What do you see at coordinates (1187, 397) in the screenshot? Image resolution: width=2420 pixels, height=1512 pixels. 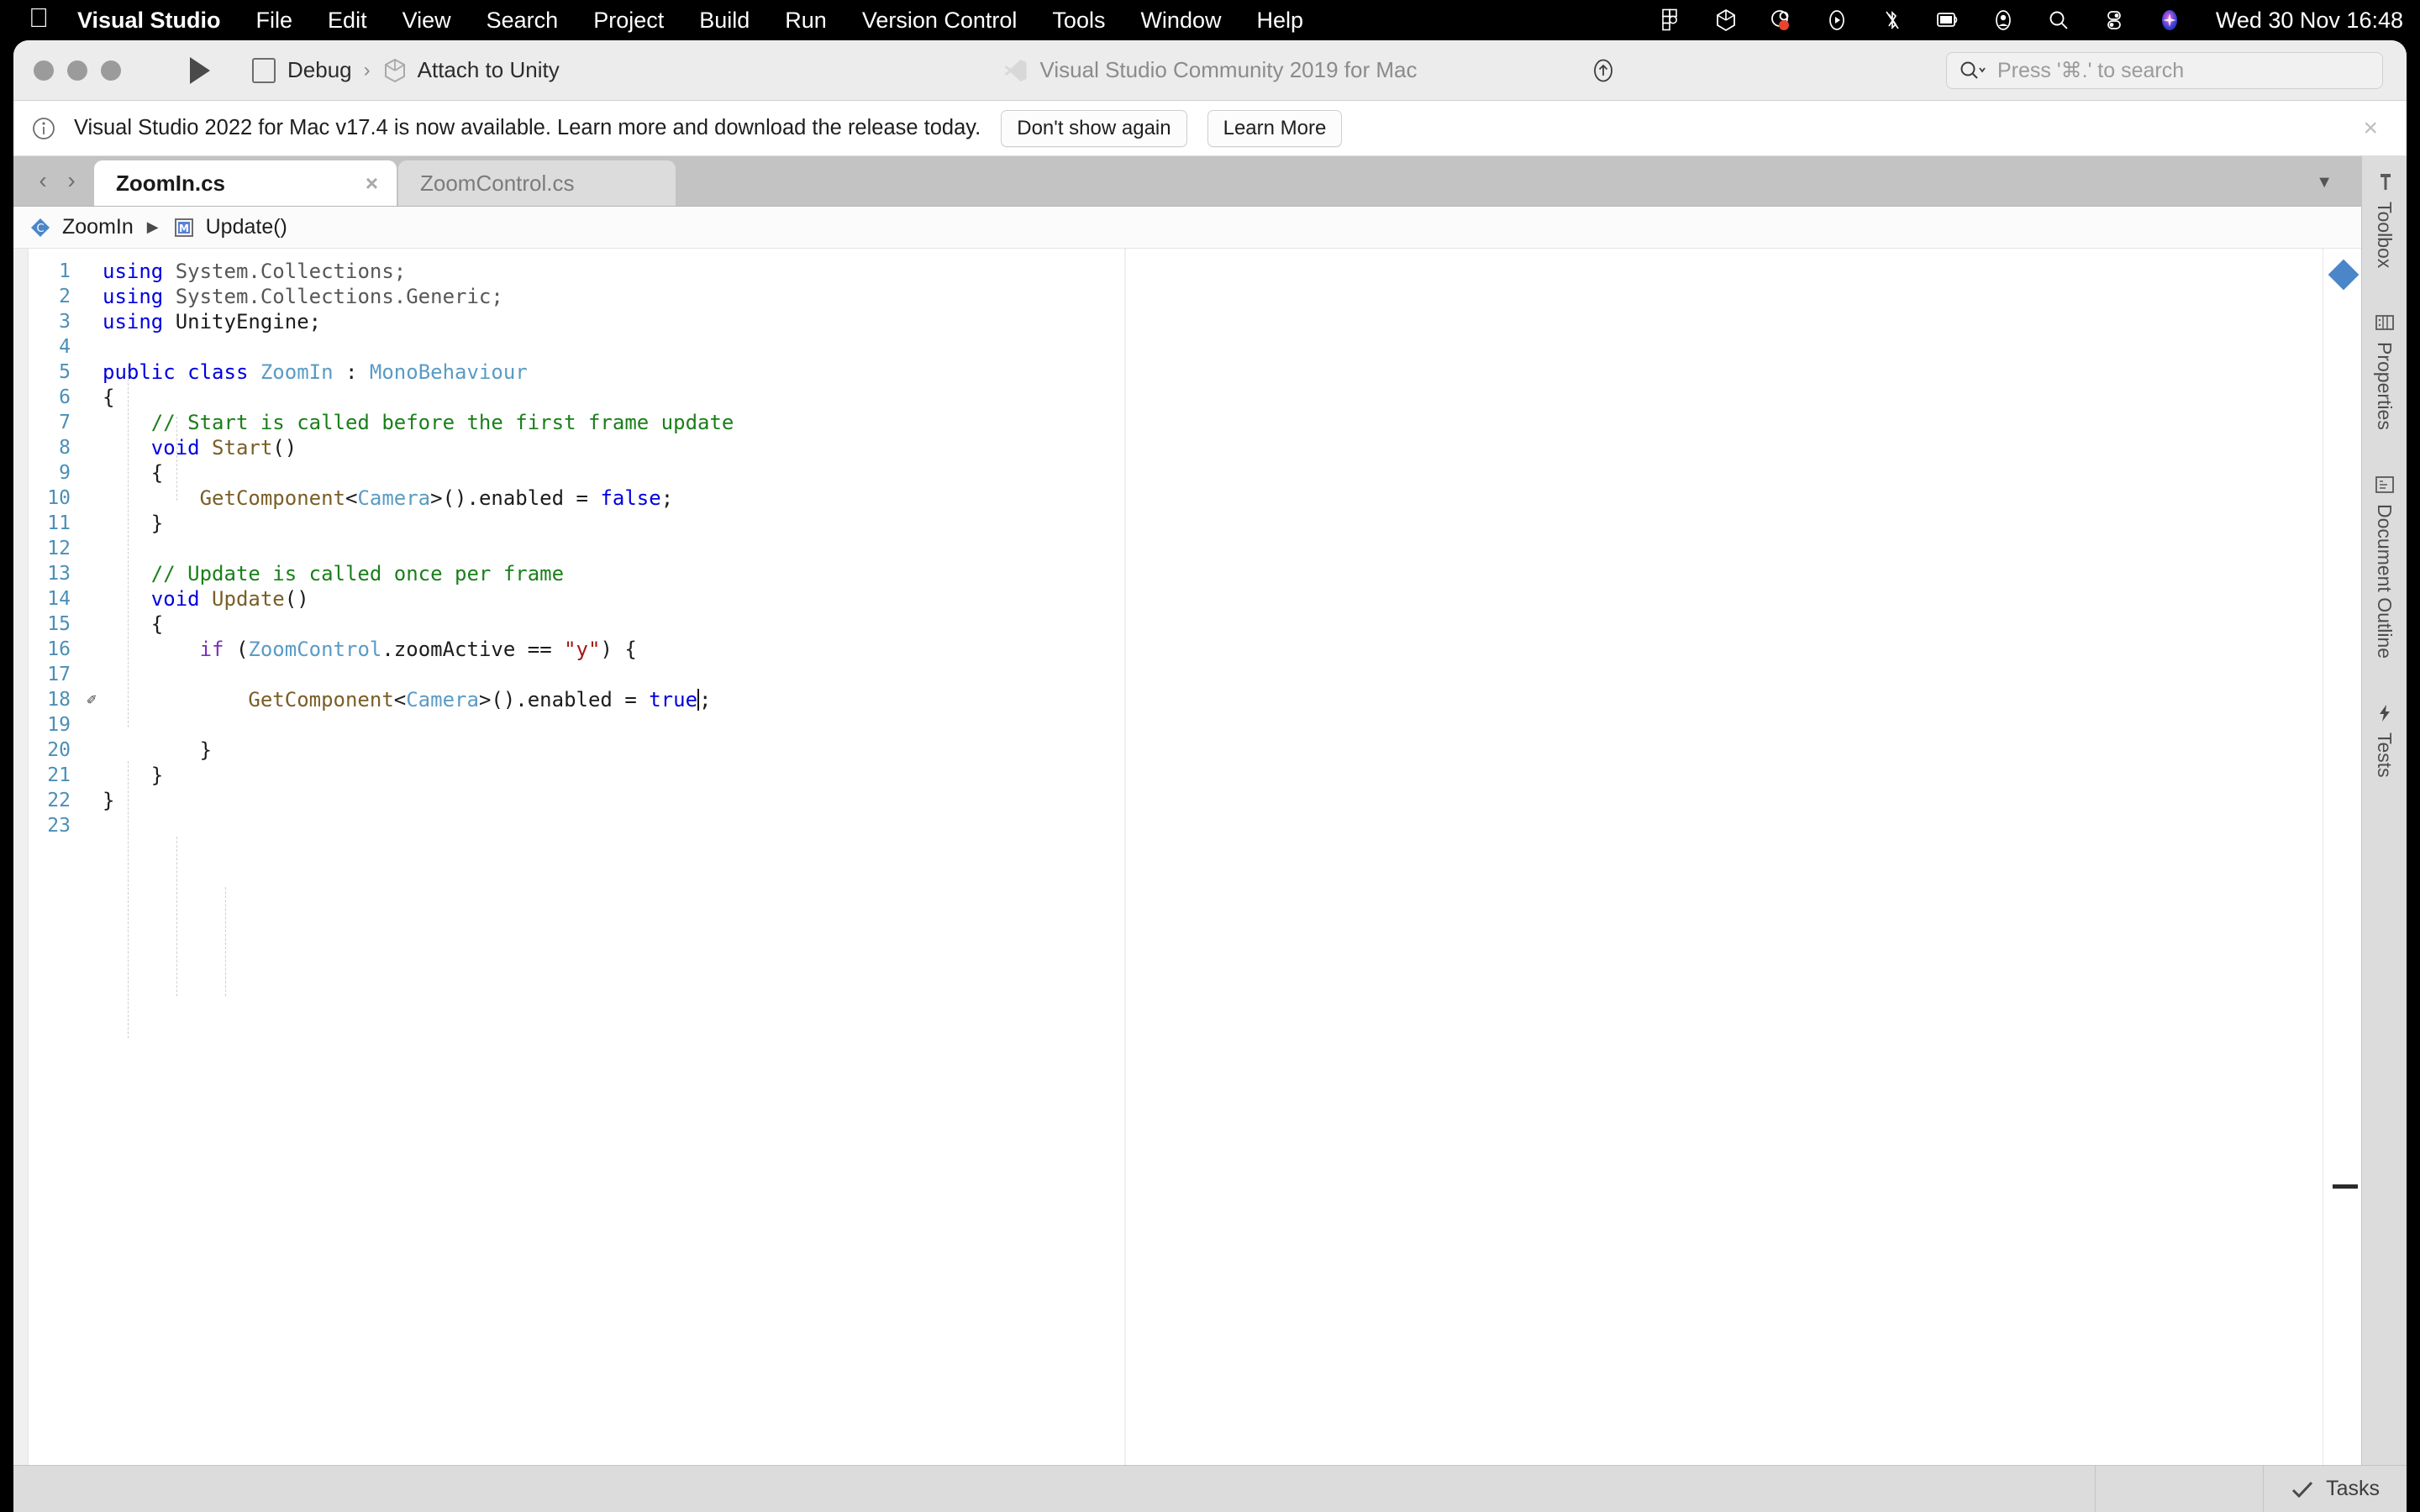 I see `code-line: 6{` at bounding box center [1187, 397].